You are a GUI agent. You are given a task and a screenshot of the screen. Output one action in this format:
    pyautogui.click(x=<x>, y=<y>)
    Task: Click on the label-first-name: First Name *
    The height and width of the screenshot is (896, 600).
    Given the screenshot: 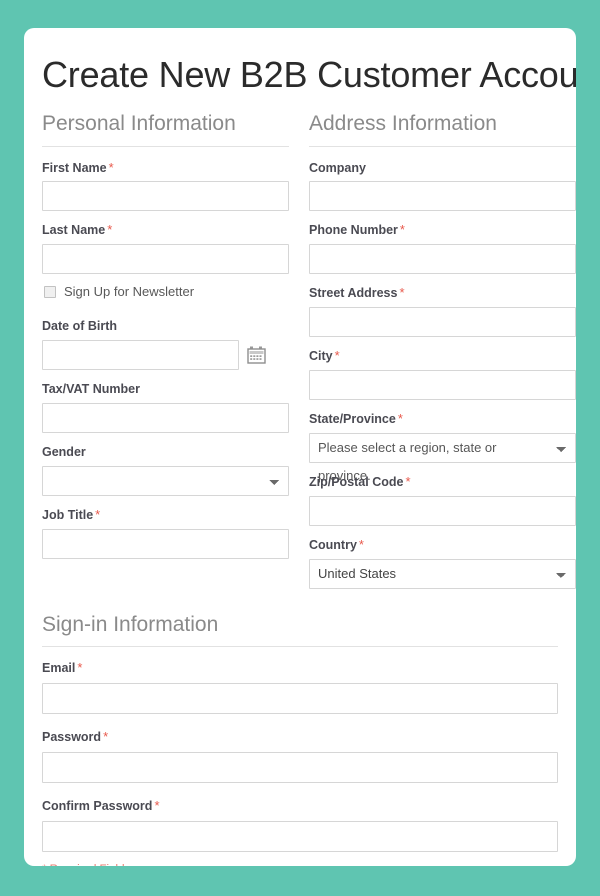 What is the action you would take?
    pyautogui.click(x=165, y=168)
    